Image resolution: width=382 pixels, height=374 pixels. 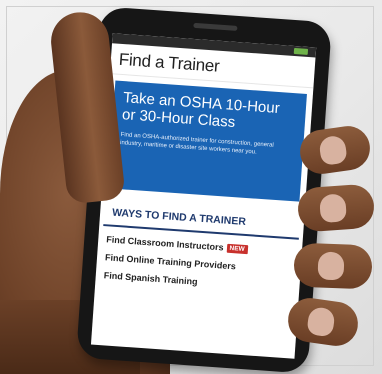 What do you see at coordinates (237, 249) in the screenshot?
I see `new-badge: NEW` at bounding box center [237, 249].